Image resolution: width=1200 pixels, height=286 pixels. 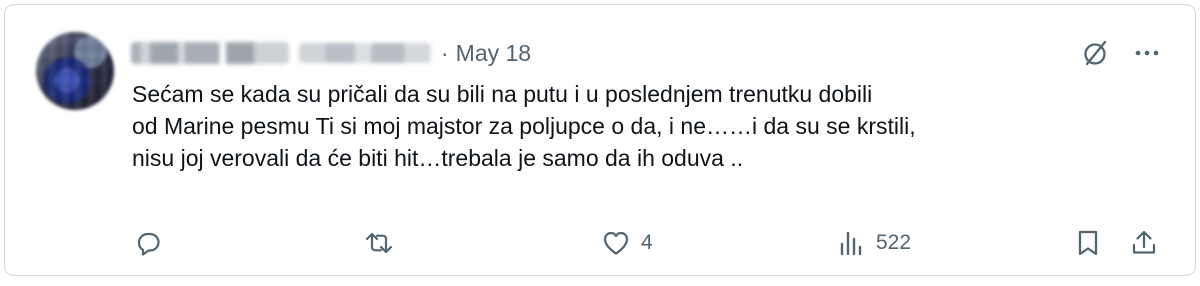 I want to click on retweet-button, so click(x=379, y=243).